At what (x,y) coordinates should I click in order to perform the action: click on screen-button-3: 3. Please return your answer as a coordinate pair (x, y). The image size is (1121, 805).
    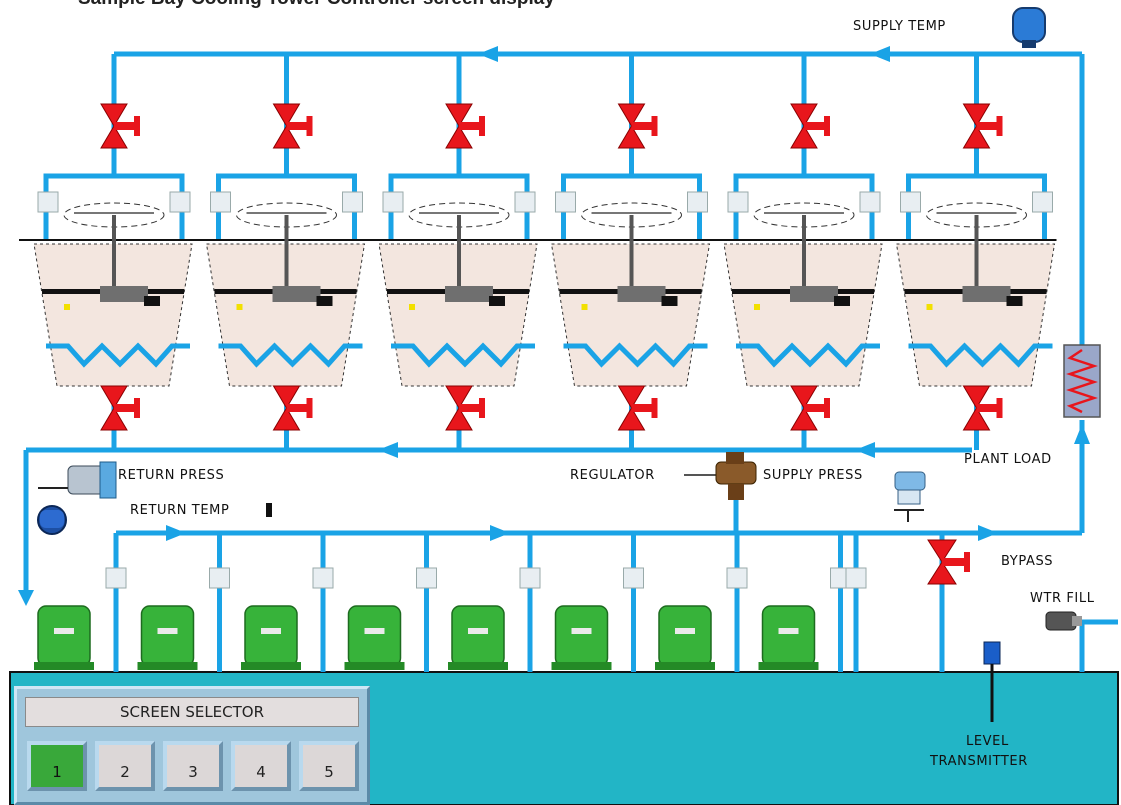
    Looking at the image, I should click on (193, 766).